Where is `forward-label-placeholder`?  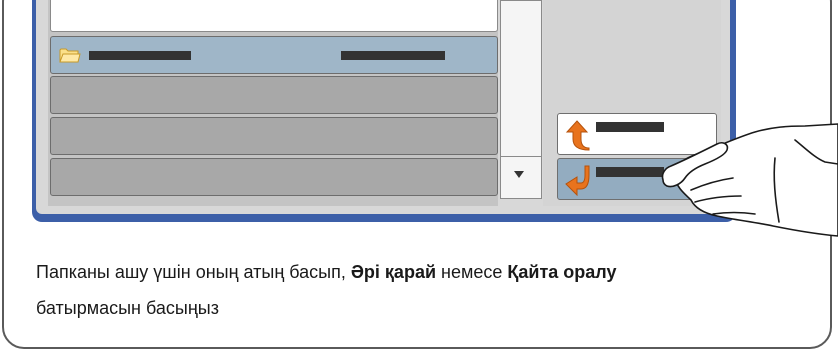 forward-label-placeholder is located at coordinates (630, 127).